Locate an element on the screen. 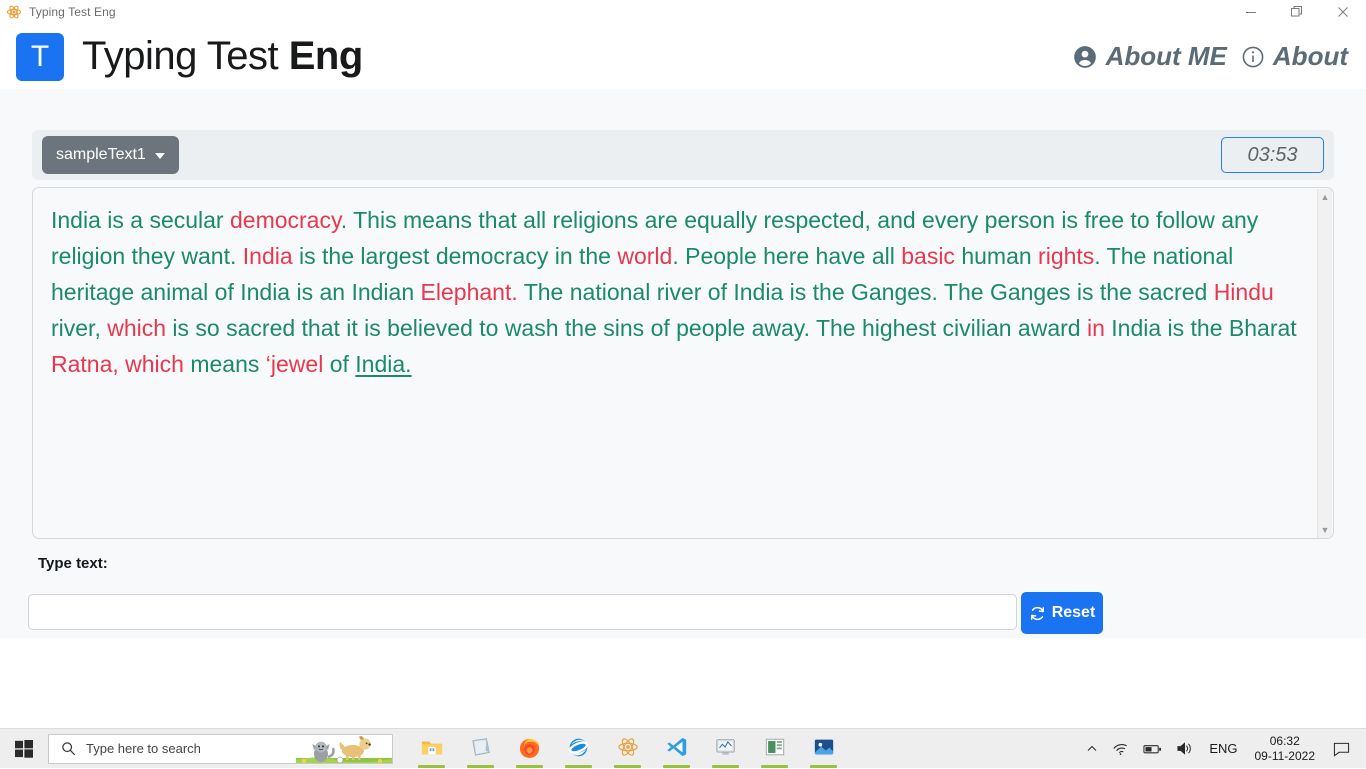  system-tray: ENG 06:32 09-11-2022 is located at coordinates (1222, 749).